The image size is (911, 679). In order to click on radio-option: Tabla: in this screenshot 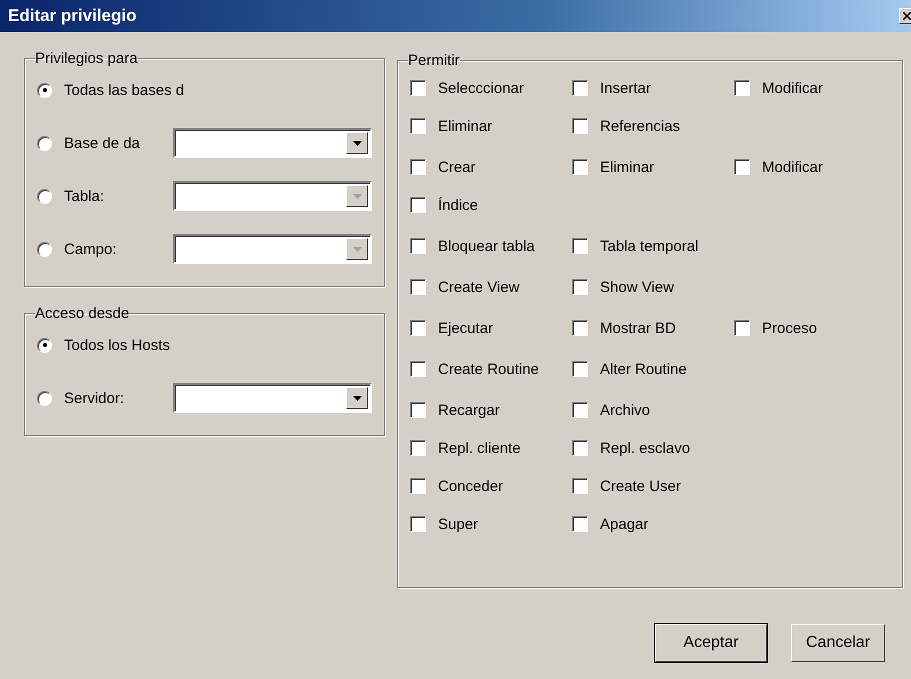, I will do `click(105, 196)`.